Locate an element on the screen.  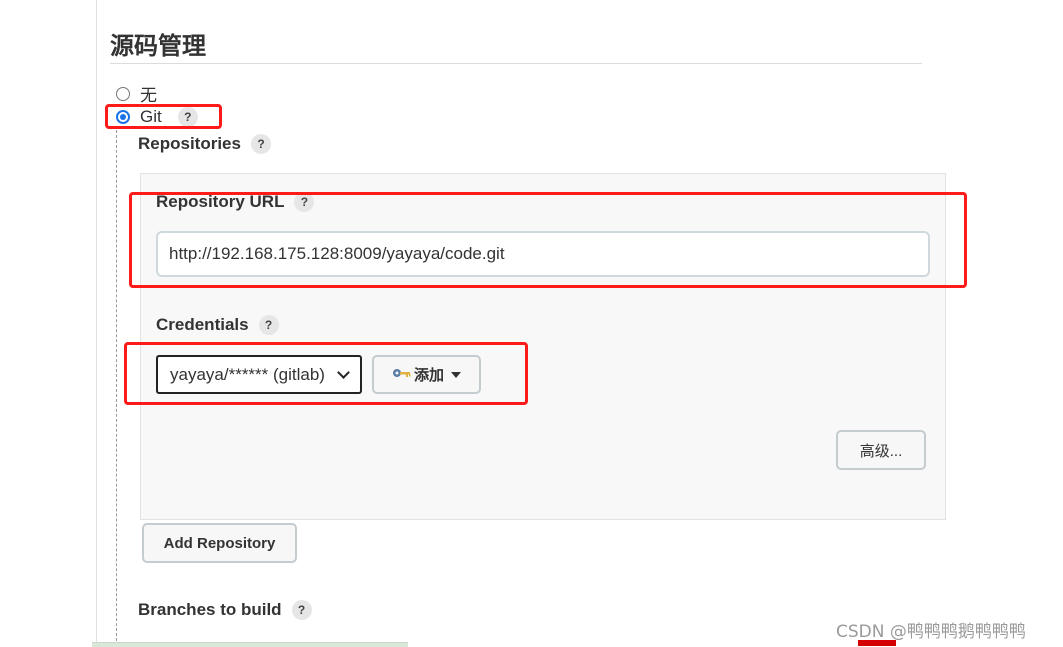
bottom-edge-marker is located at coordinates (877, 643).